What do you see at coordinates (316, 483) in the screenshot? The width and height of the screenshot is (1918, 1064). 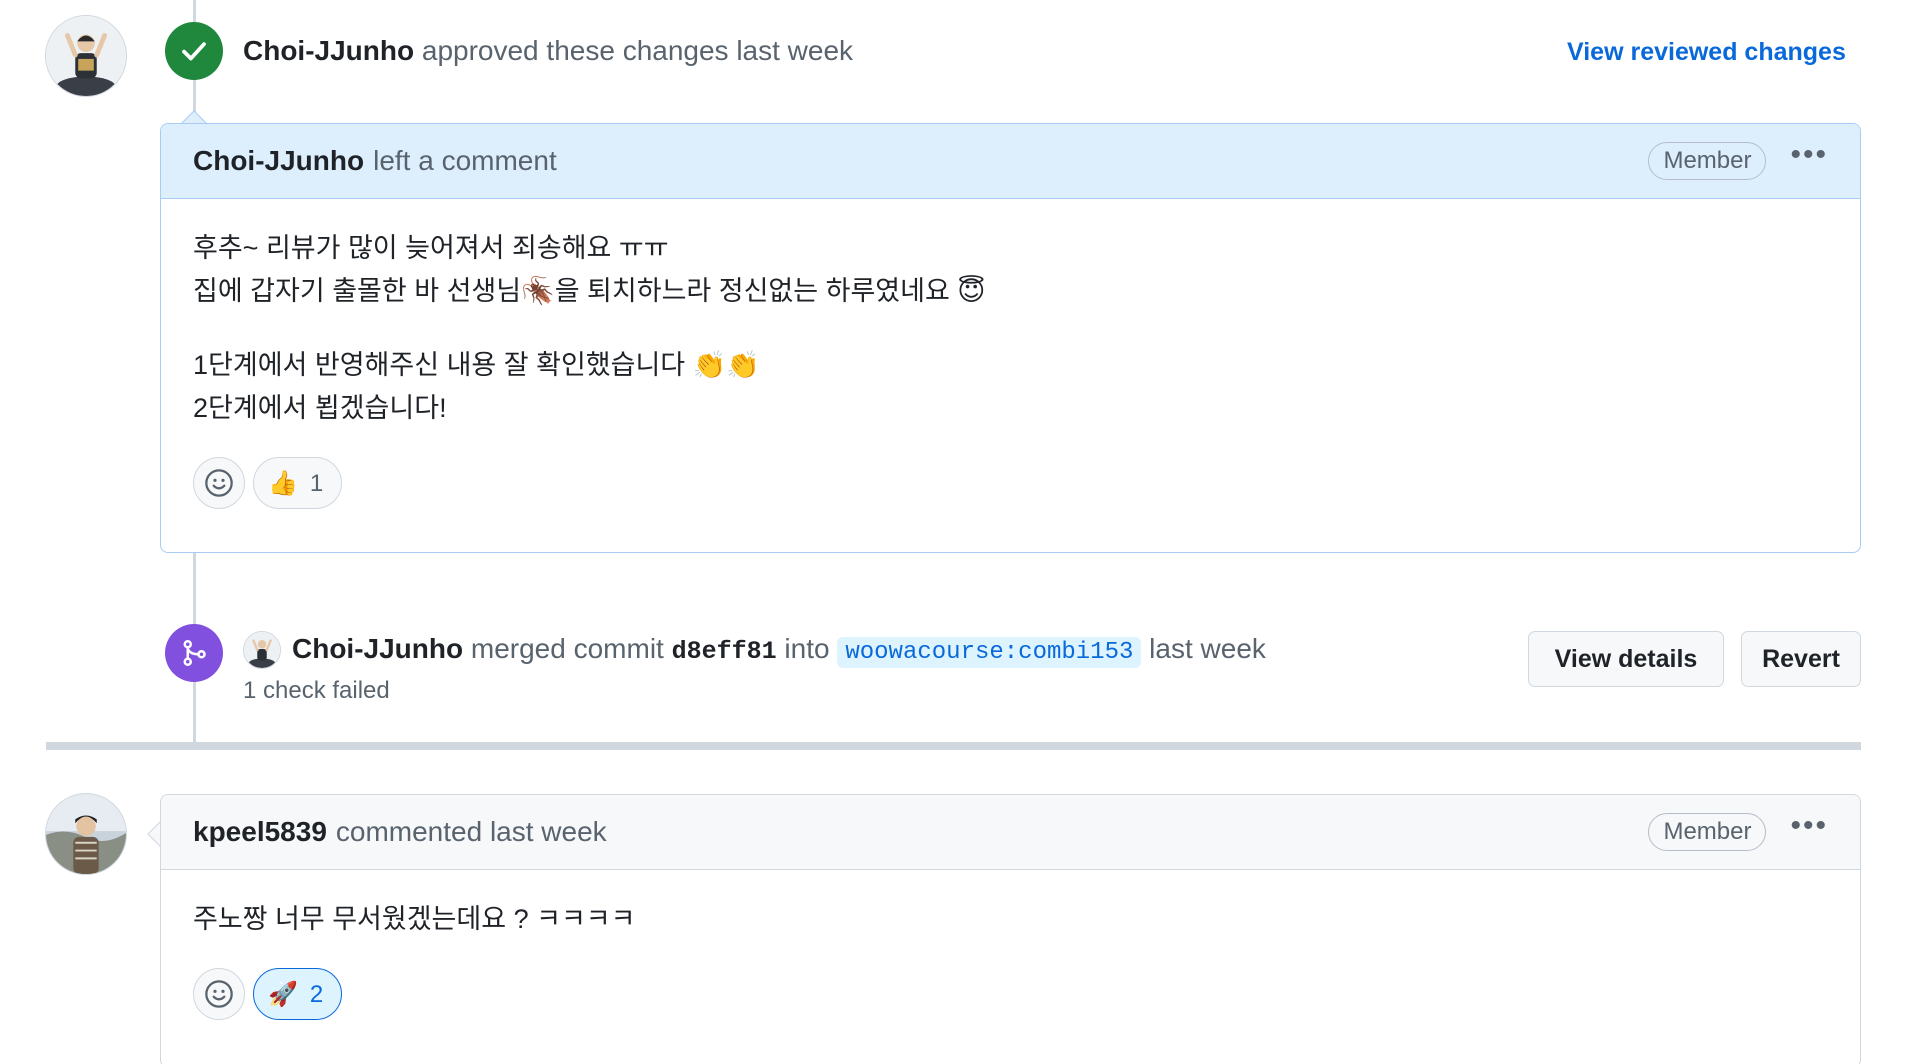 I see `reaction-count: 1` at bounding box center [316, 483].